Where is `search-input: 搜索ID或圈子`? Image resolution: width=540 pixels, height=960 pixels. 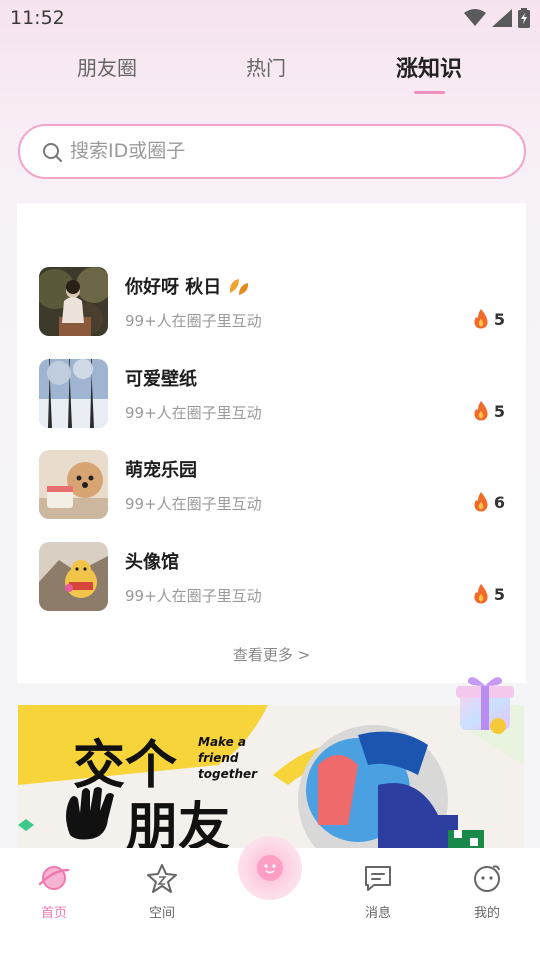 search-input: 搜索ID或圈子 is located at coordinates (127, 151).